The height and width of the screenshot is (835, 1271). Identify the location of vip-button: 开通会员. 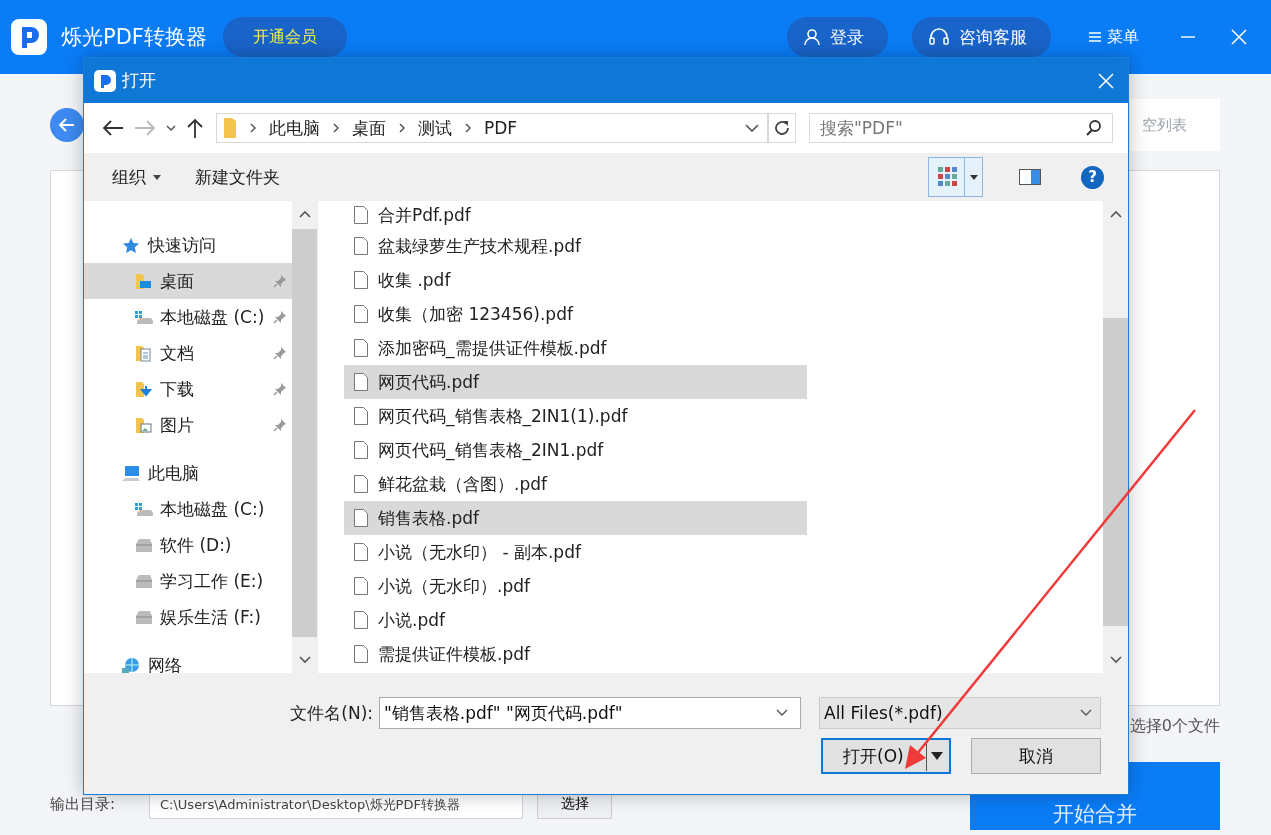
(284, 37).